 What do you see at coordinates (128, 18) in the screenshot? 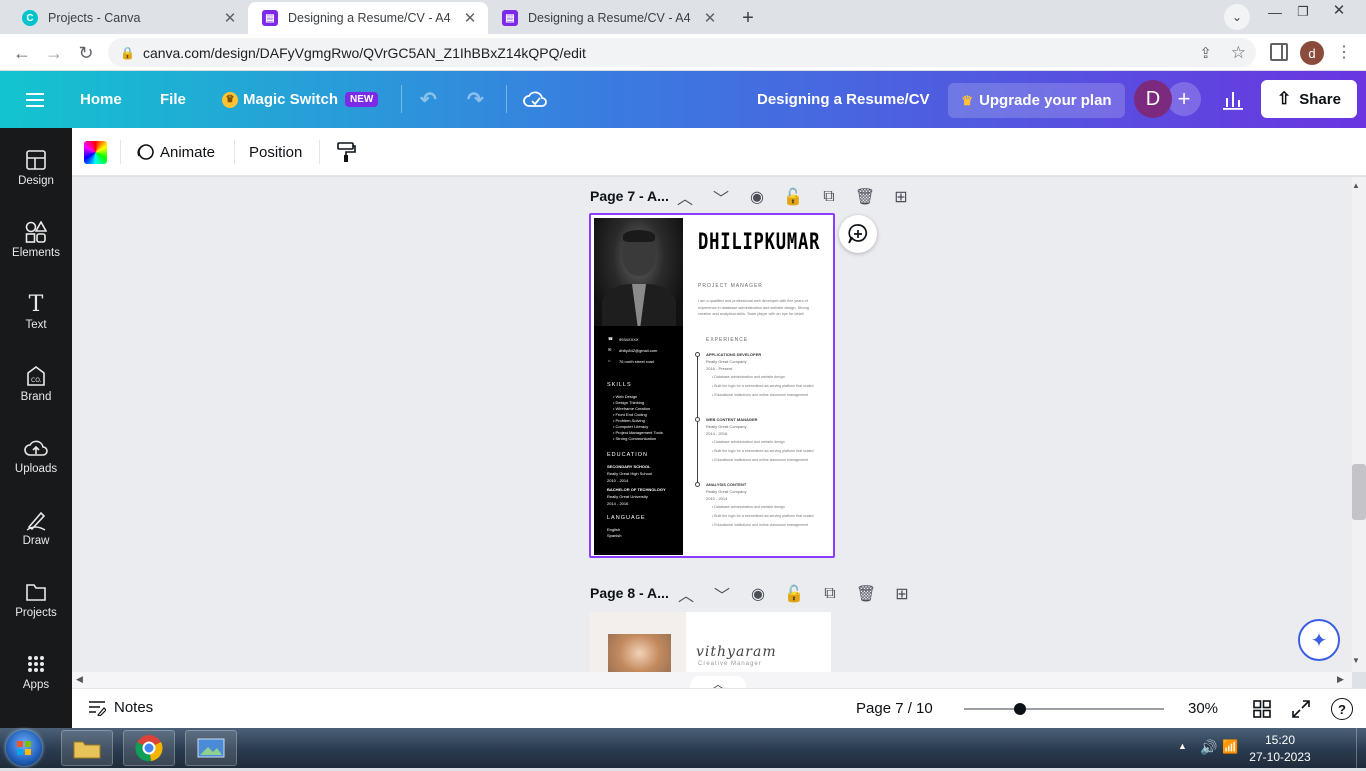
I see `browser-tab-projects: C Projects - Canva ✕` at bounding box center [128, 18].